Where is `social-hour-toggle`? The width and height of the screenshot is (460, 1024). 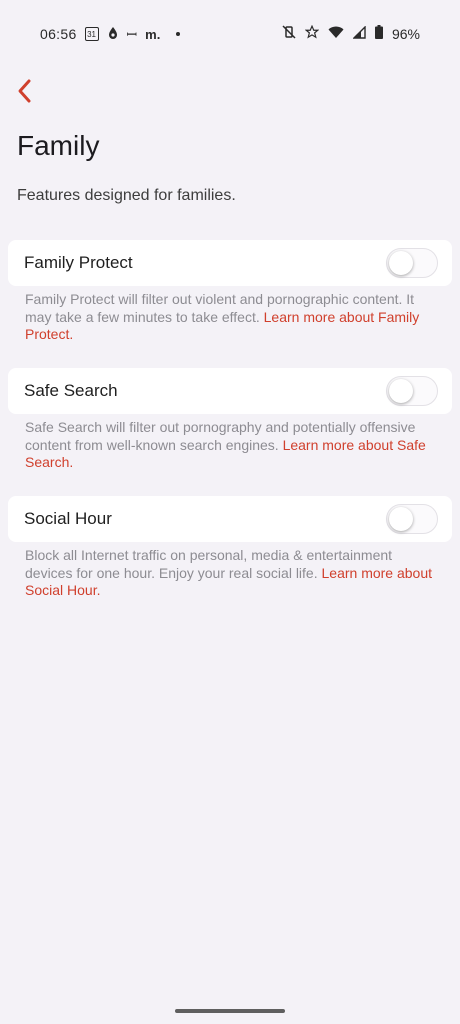
social-hour-toggle is located at coordinates (412, 519).